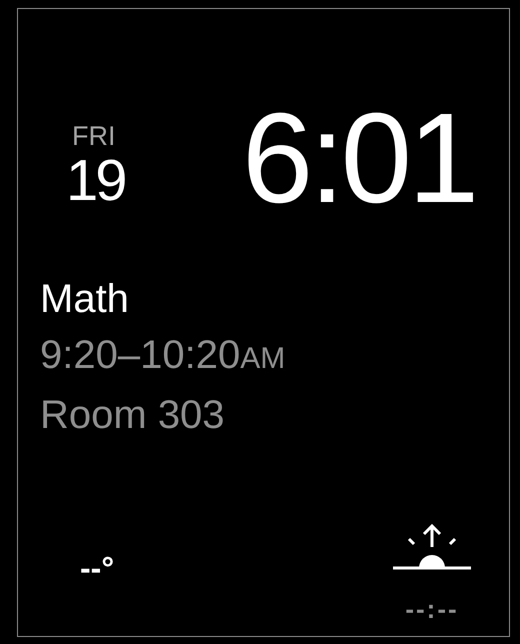 This screenshot has width=520, height=644. Describe the element at coordinates (163, 355) in the screenshot. I see `event-time: 9:20–10:20AM` at that location.